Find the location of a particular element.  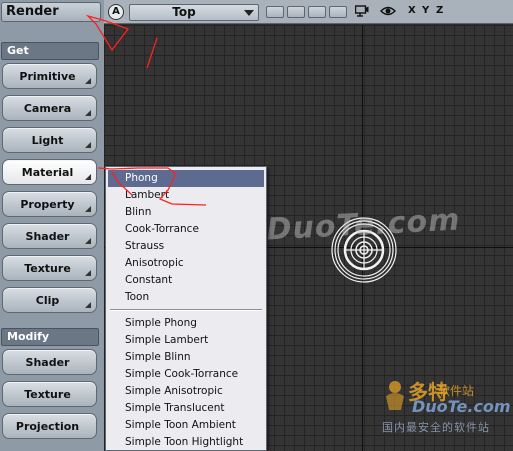

modify-shader-label: Shader is located at coordinates (47, 362).